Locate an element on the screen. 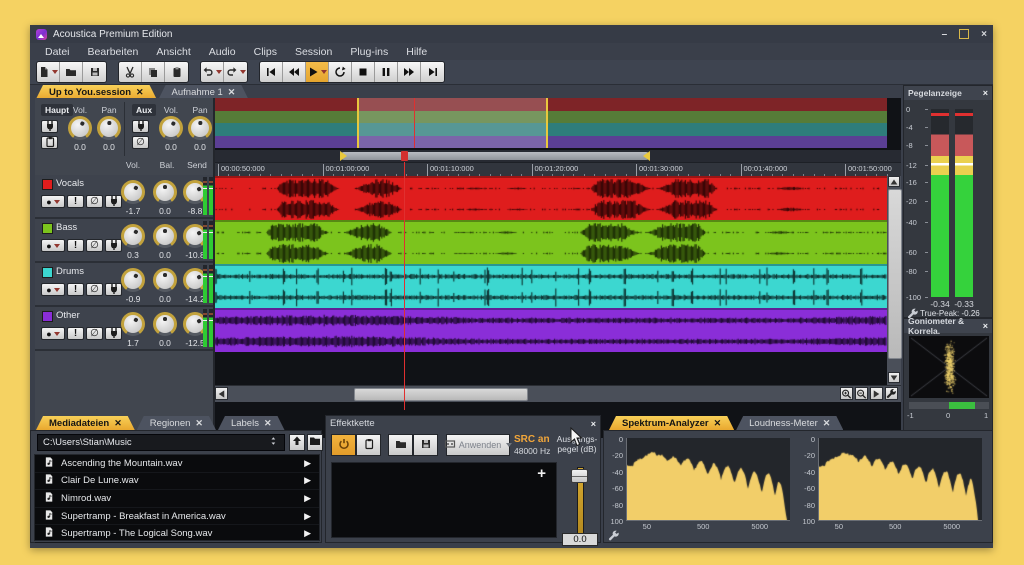 This screenshot has width=1024, height=565. menu-bearbeiten: Bearbeiten is located at coordinates (113, 52).